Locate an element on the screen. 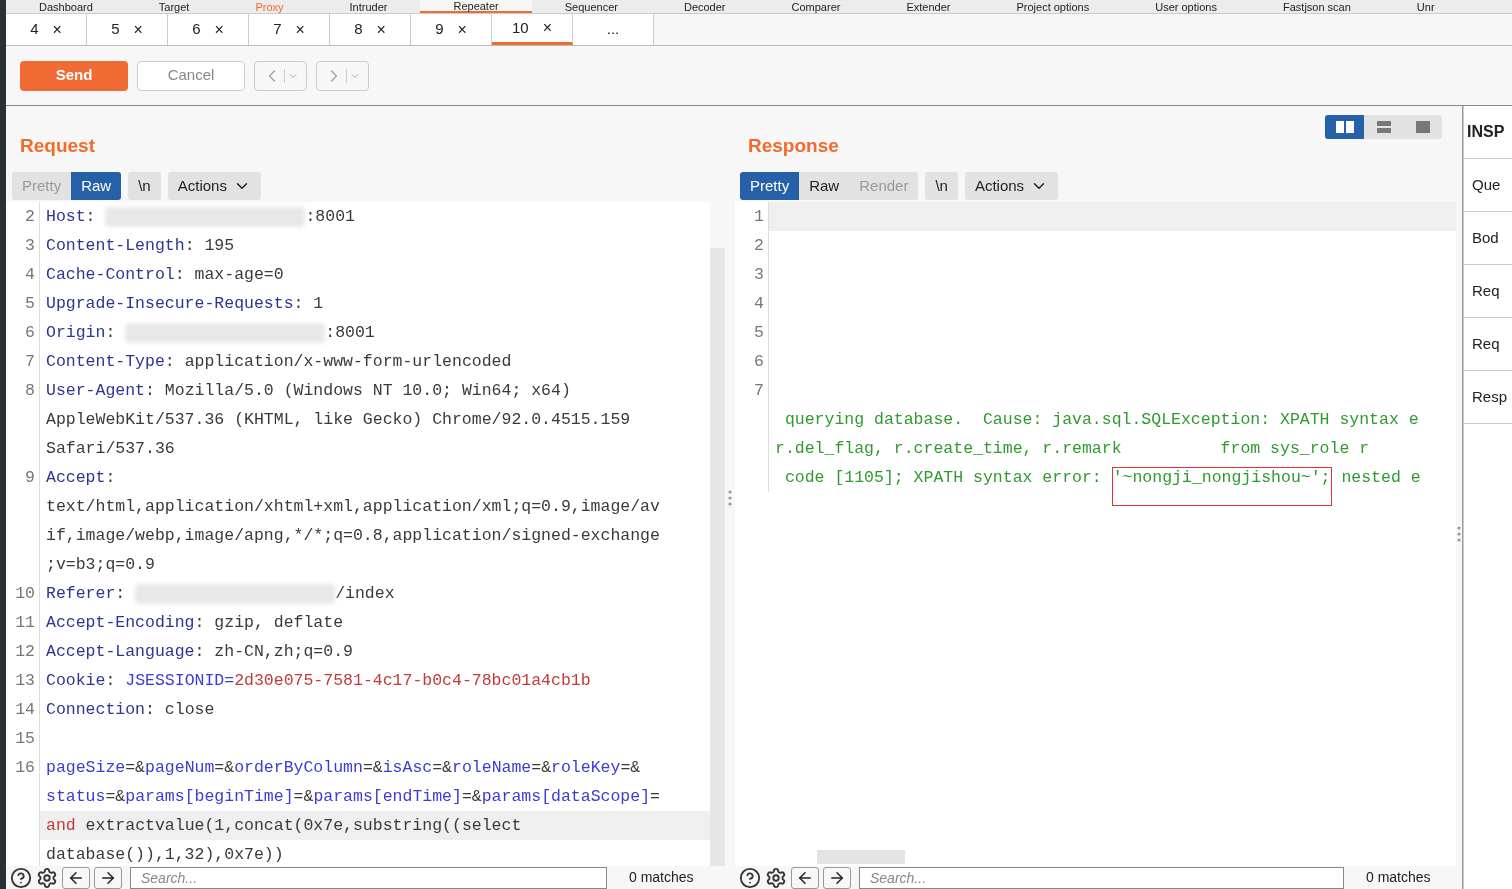 This screenshot has height=889, width=1512. request-tab: 7 × is located at coordinates (289, 29).